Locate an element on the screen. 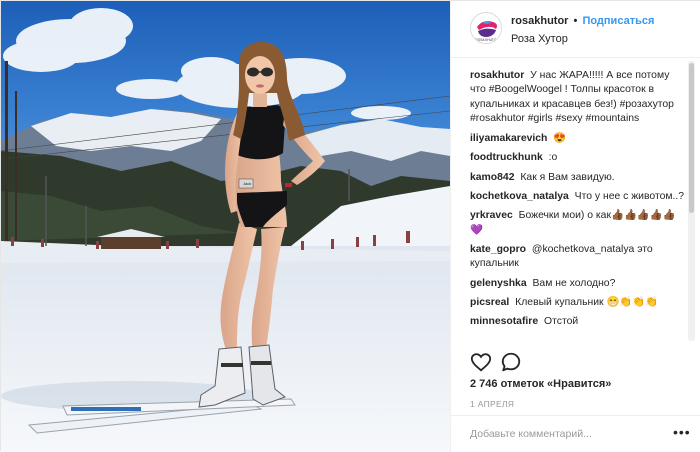 The height and width of the screenshot is (452, 700). comment-item: foodtruckhunk :o is located at coordinates (577, 158).